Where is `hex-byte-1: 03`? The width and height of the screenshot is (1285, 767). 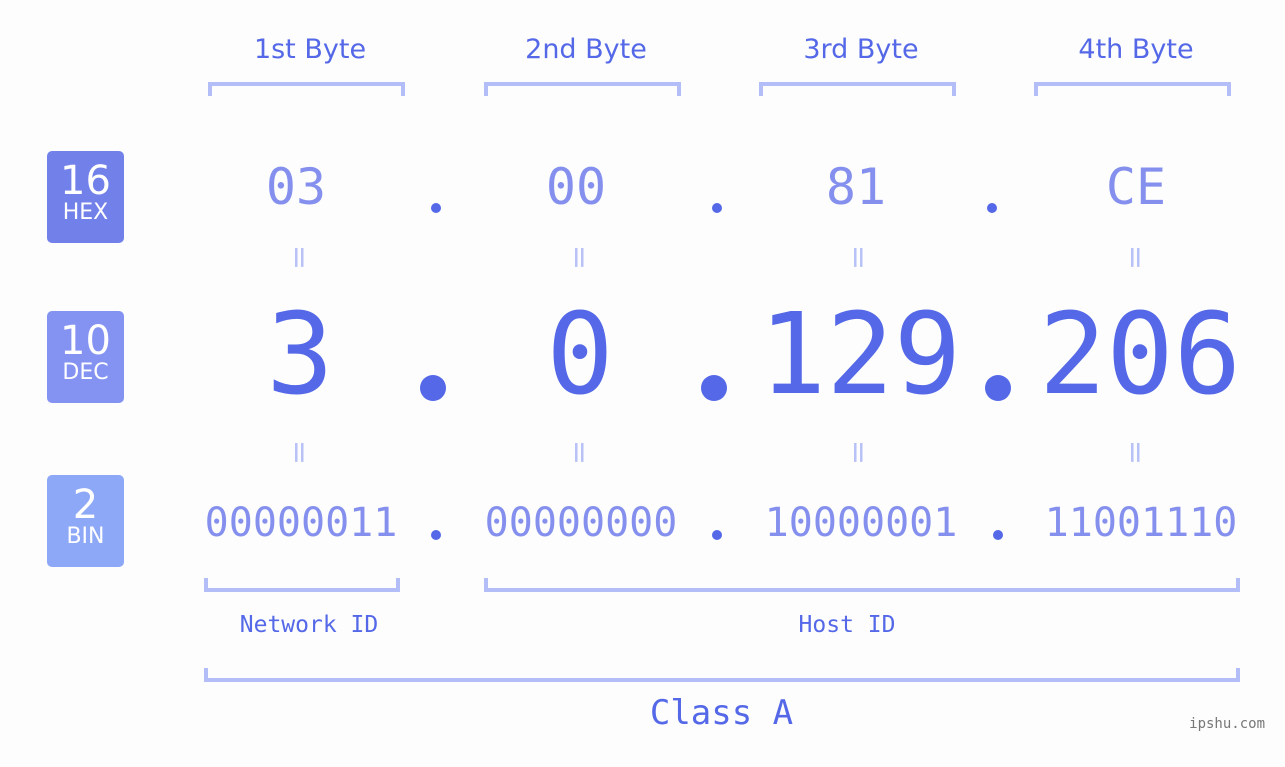
hex-byte-1: 03 is located at coordinates (296, 187).